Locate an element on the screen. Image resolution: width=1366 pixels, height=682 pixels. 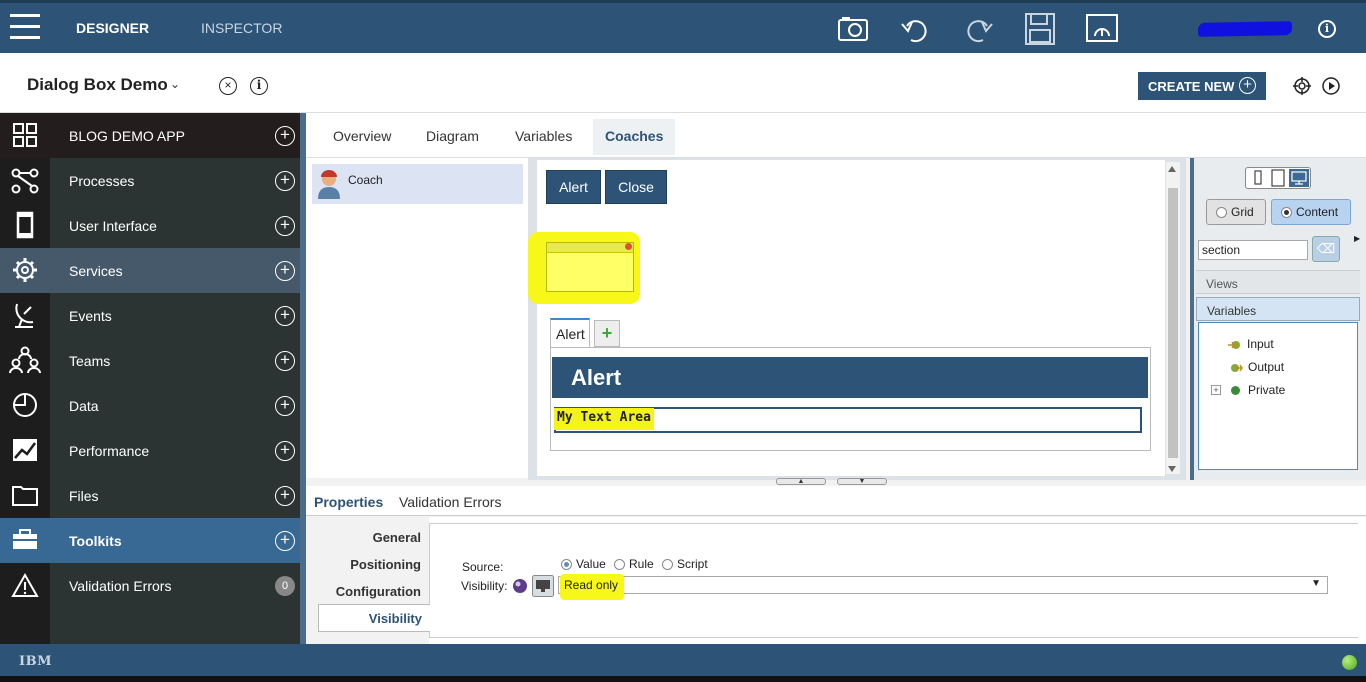
sidebar-item-blog-demo-app: BLOG DEMO APP + is located at coordinates (150, 135).